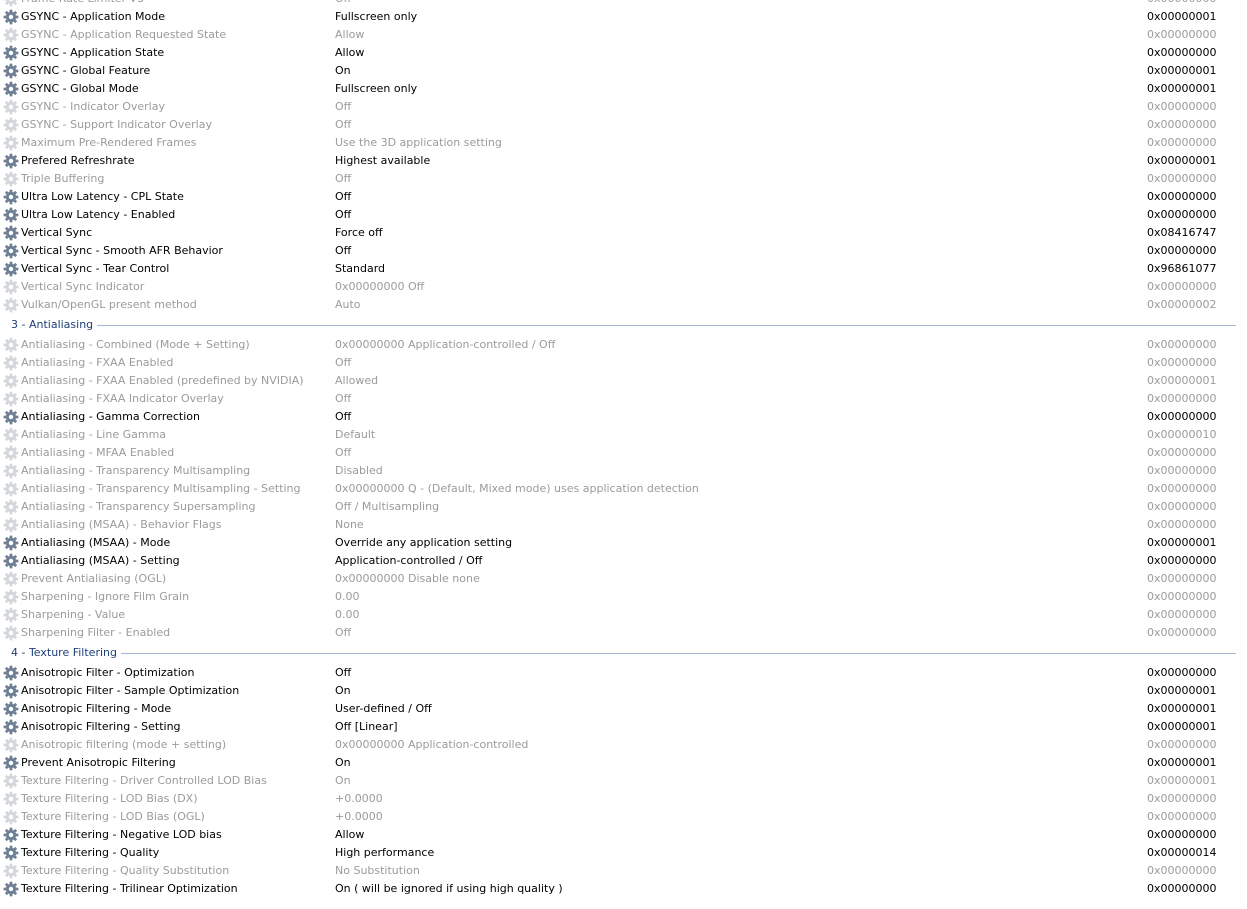 Image resolution: width=1247 pixels, height=909 pixels. Describe the element at coordinates (384, 853) in the screenshot. I see `setting-value: High performance` at that location.